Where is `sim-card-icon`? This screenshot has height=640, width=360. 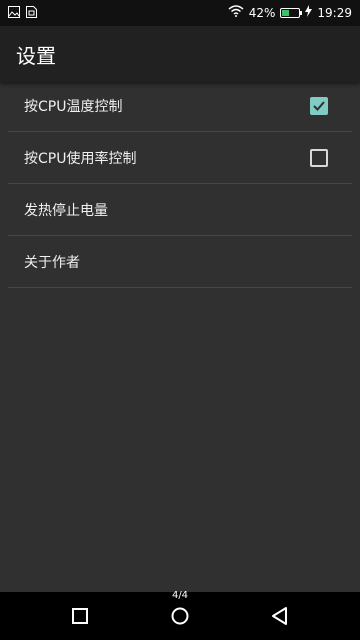
sim-card-icon is located at coordinates (31, 13).